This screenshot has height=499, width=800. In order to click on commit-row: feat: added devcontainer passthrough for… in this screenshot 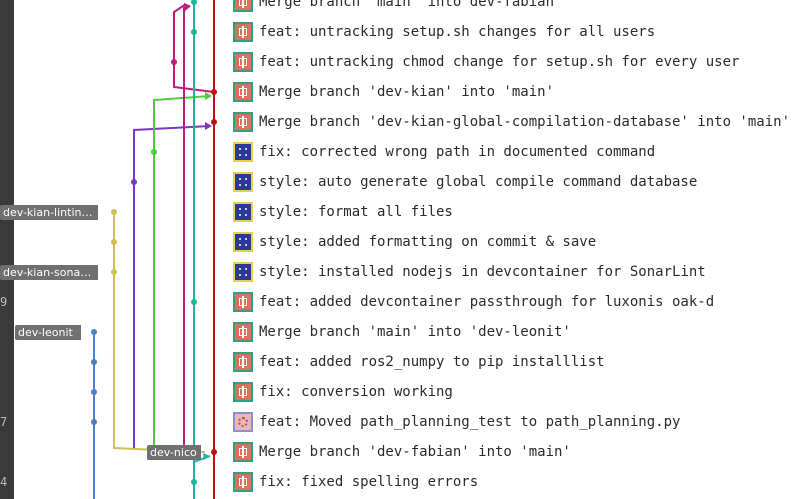, I will do `click(473, 302)`.